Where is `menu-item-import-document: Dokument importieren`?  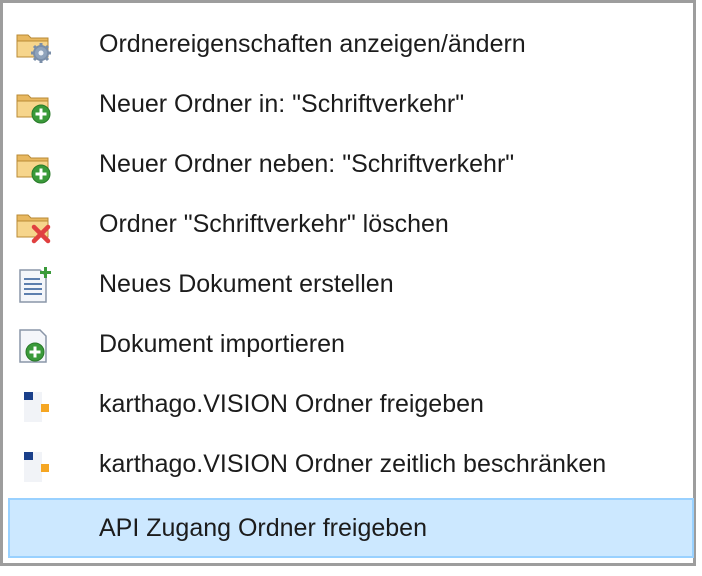
menu-item-import-document: Dokument importieren is located at coordinates (351, 344).